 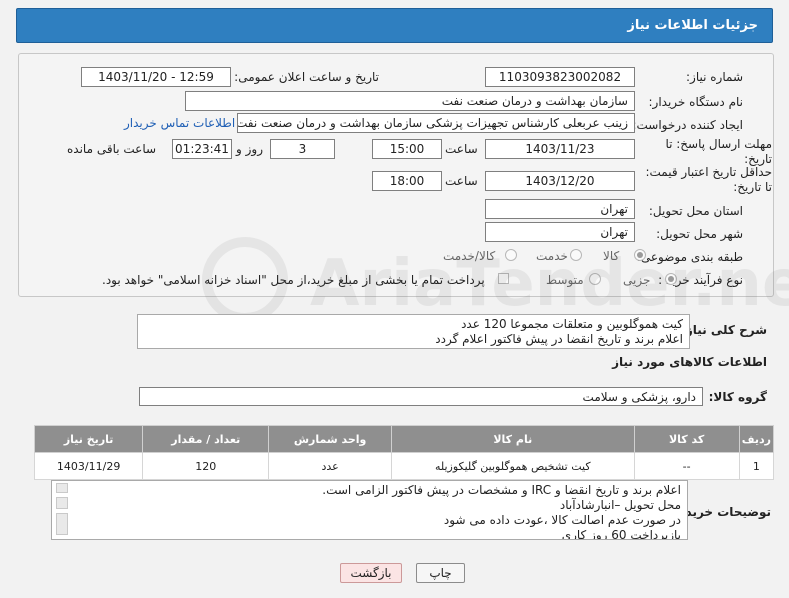 I want to click on buyer-org-field: سازمان بهداشت و درمان صنعت نفت, so click(x=410, y=101).